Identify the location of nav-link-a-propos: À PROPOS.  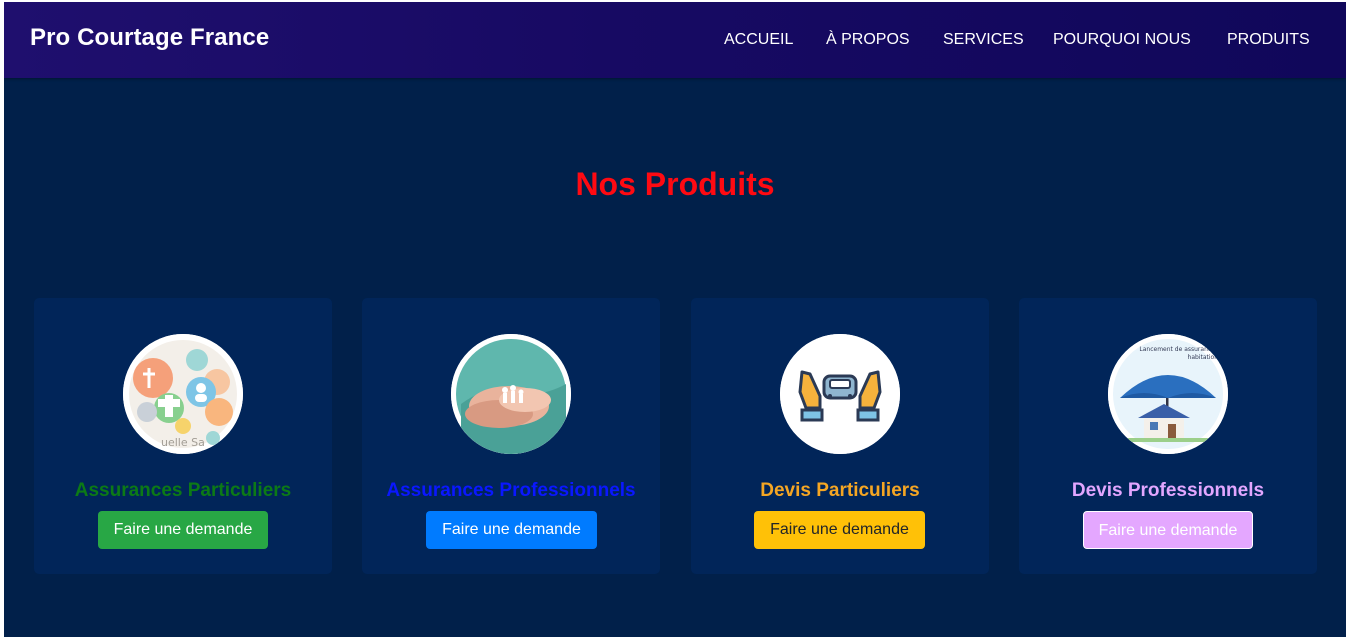
(868, 40).